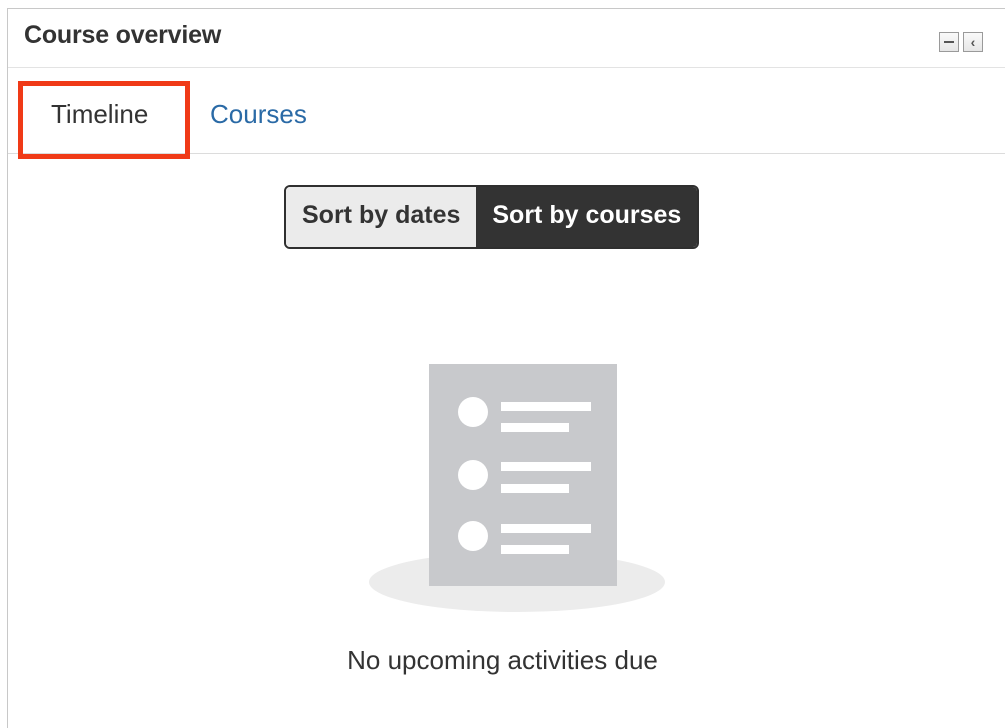 This screenshot has width=1005, height=728. What do you see at coordinates (587, 217) in the screenshot?
I see `sort-by-courses-button: Sort by courses` at bounding box center [587, 217].